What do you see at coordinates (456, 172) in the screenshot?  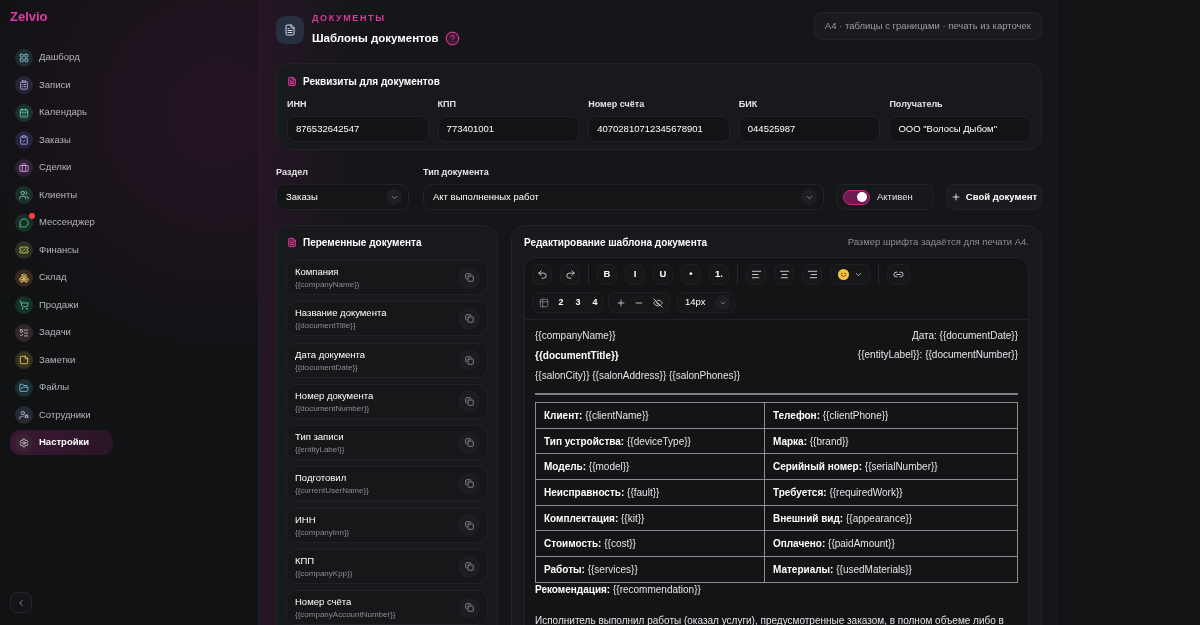 I see `field-label: Тип документа` at bounding box center [456, 172].